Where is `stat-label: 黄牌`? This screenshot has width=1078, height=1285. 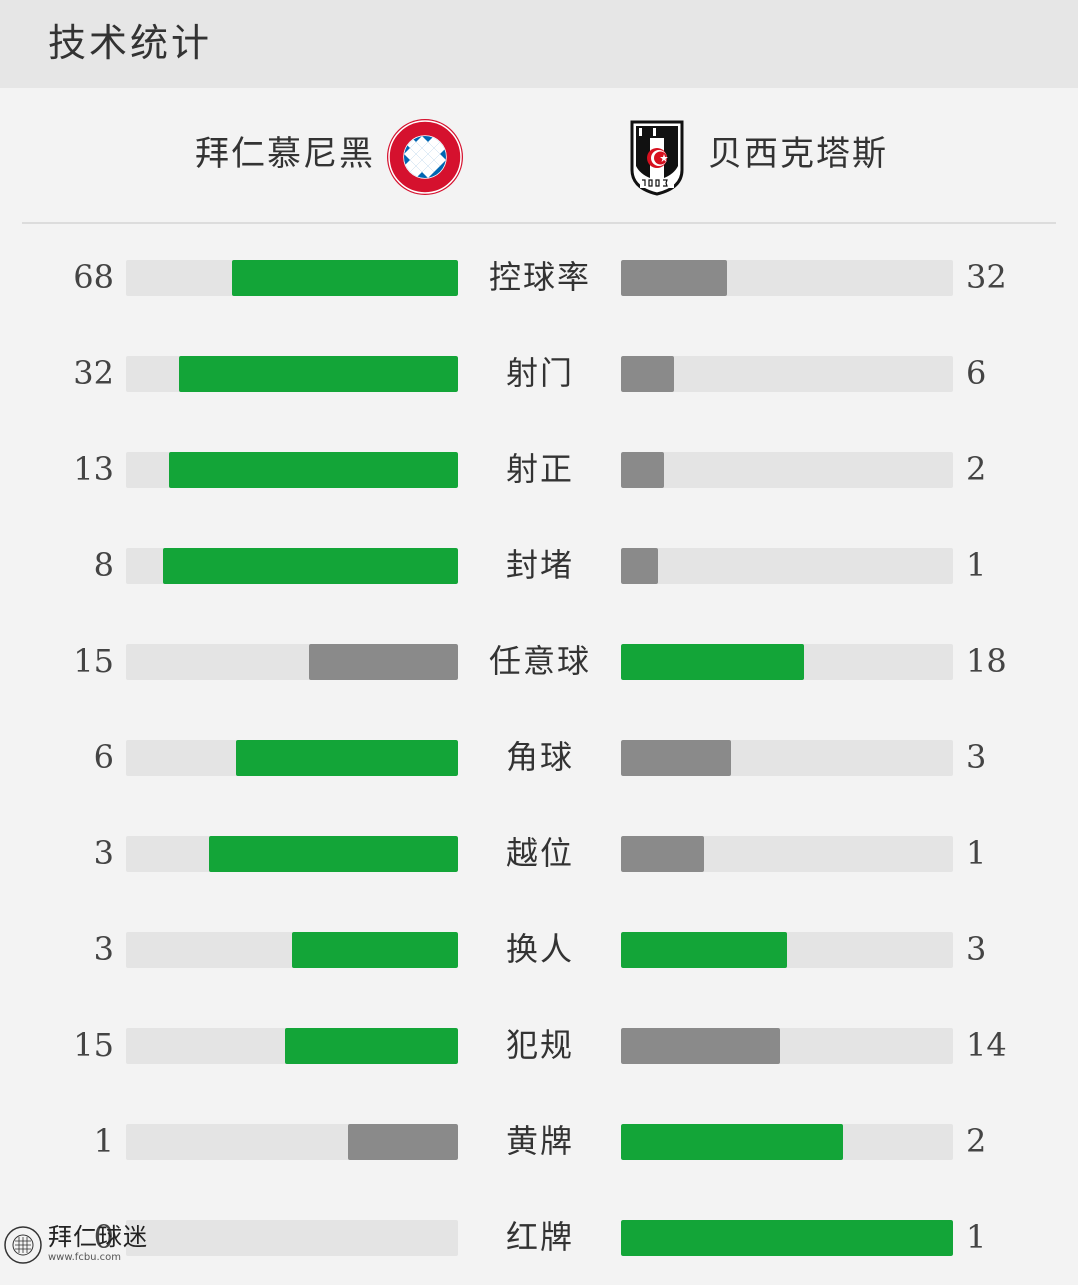 stat-label: 黄牌 is located at coordinates (539, 1141).